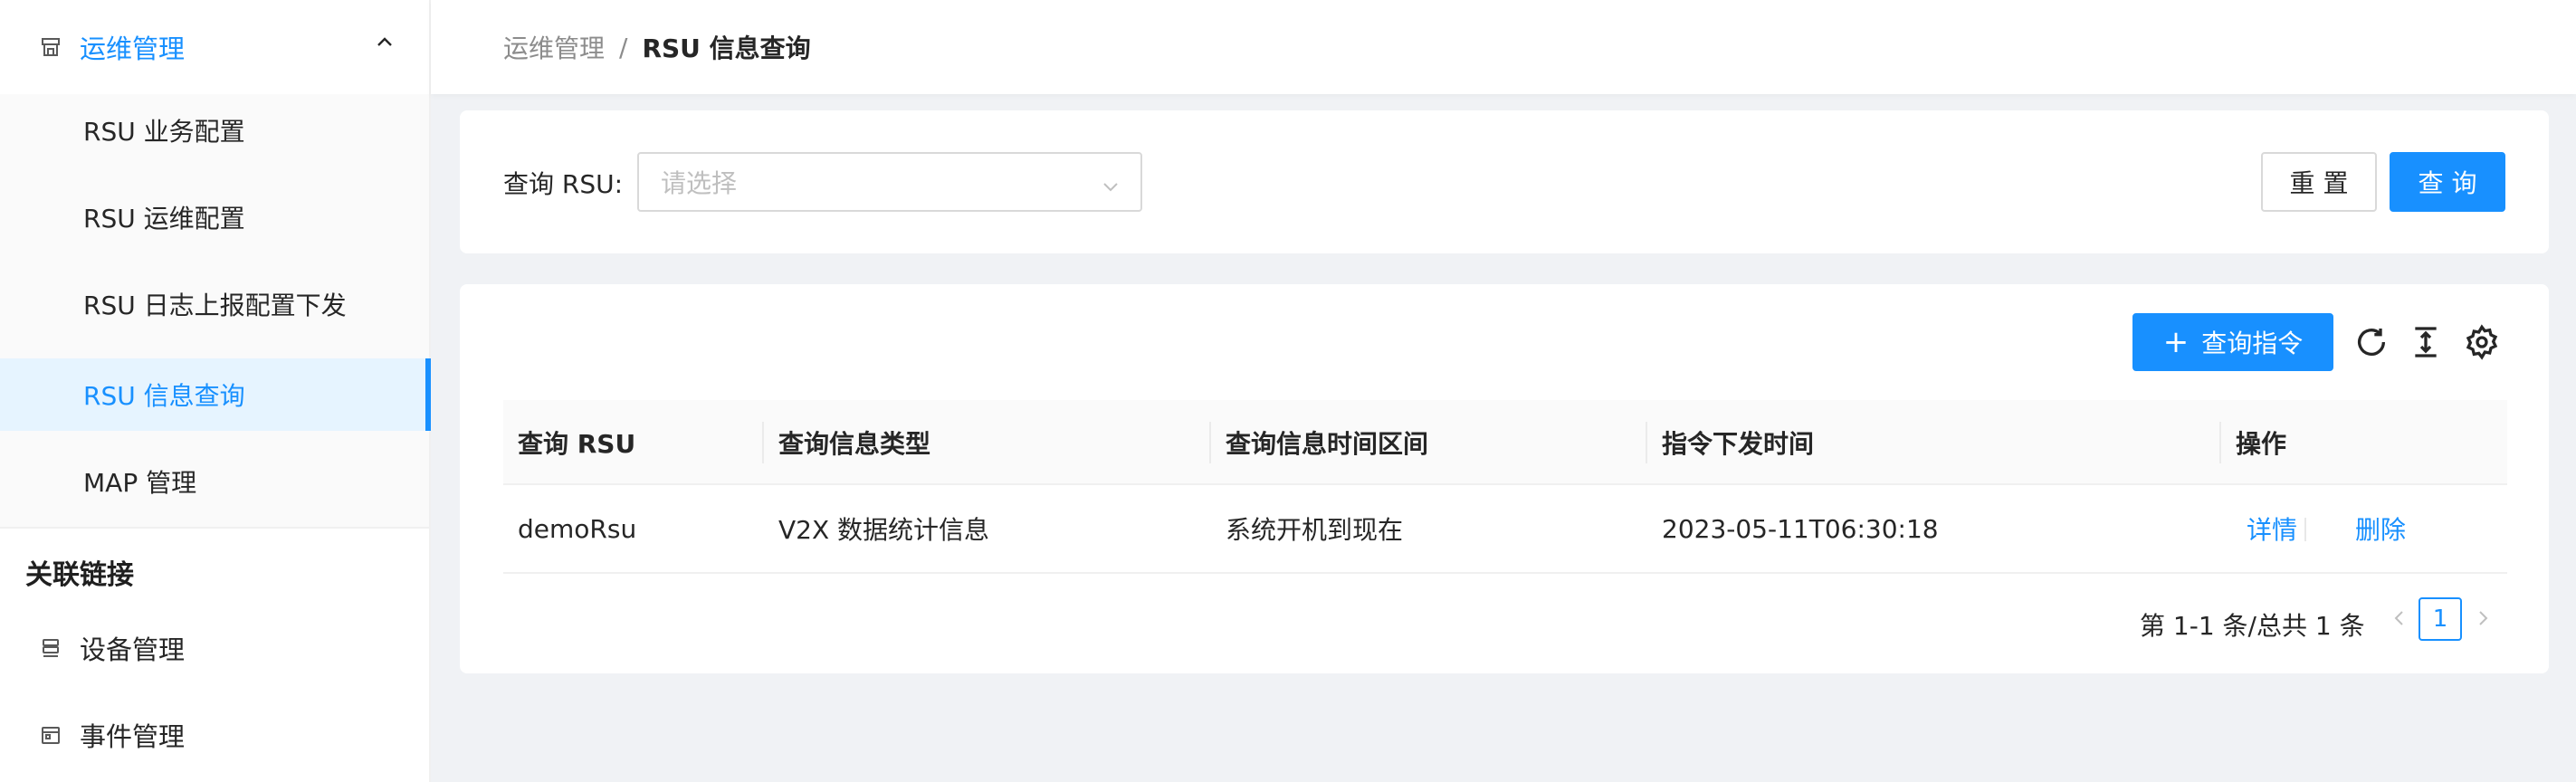  I want to click on sidebar-item-label: 事件管理, so click(133, 736).